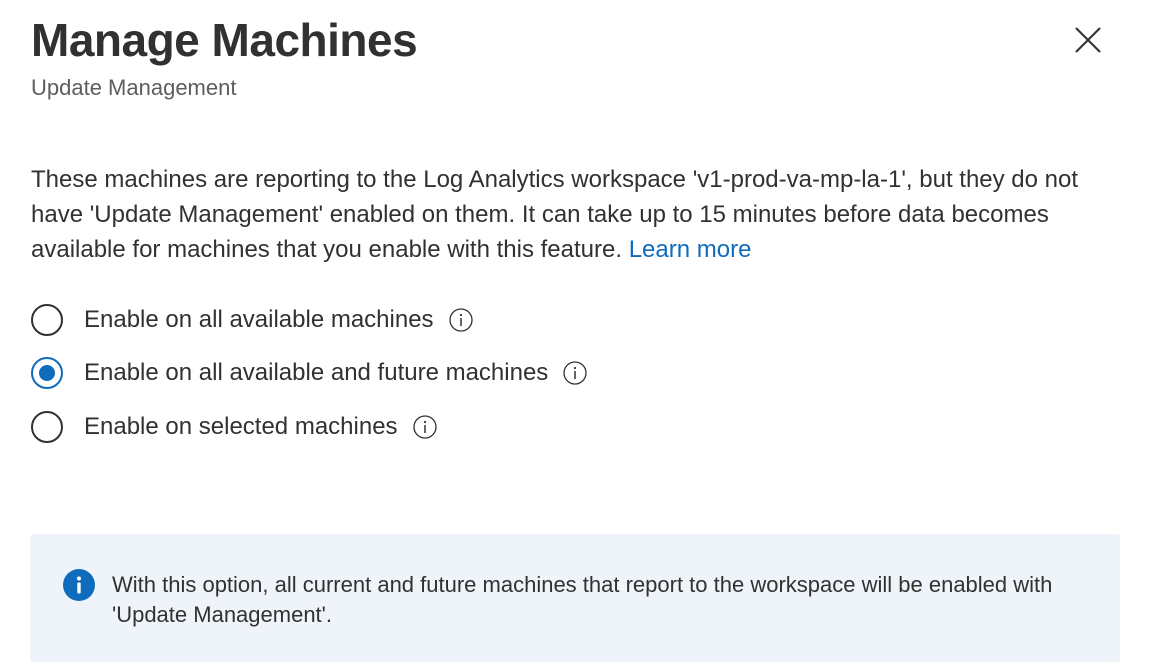 The height and width of the screenshot is (666, 1160). Describe the element at coordinates (690, 249) in the screenshot. I see `learn-more-link: Learn more` at that location.